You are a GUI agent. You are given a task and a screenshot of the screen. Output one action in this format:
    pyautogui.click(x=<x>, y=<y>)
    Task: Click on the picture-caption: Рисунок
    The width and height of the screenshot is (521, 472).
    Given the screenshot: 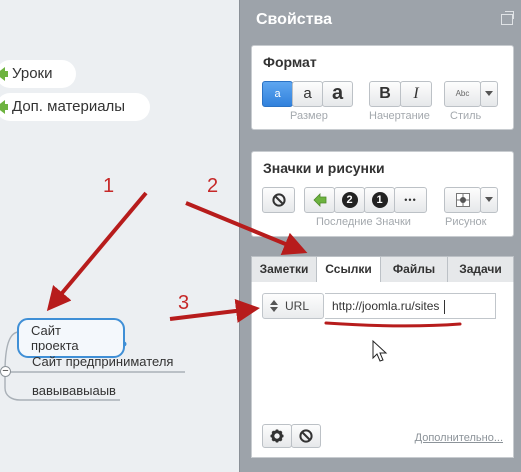 What is the action you would take?
    pyautogui.click(x=466, y=222)
    